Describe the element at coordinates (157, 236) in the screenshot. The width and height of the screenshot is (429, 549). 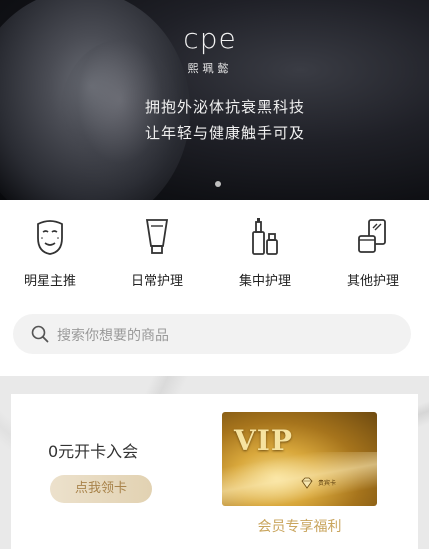
I see `tube-icon` at that location.